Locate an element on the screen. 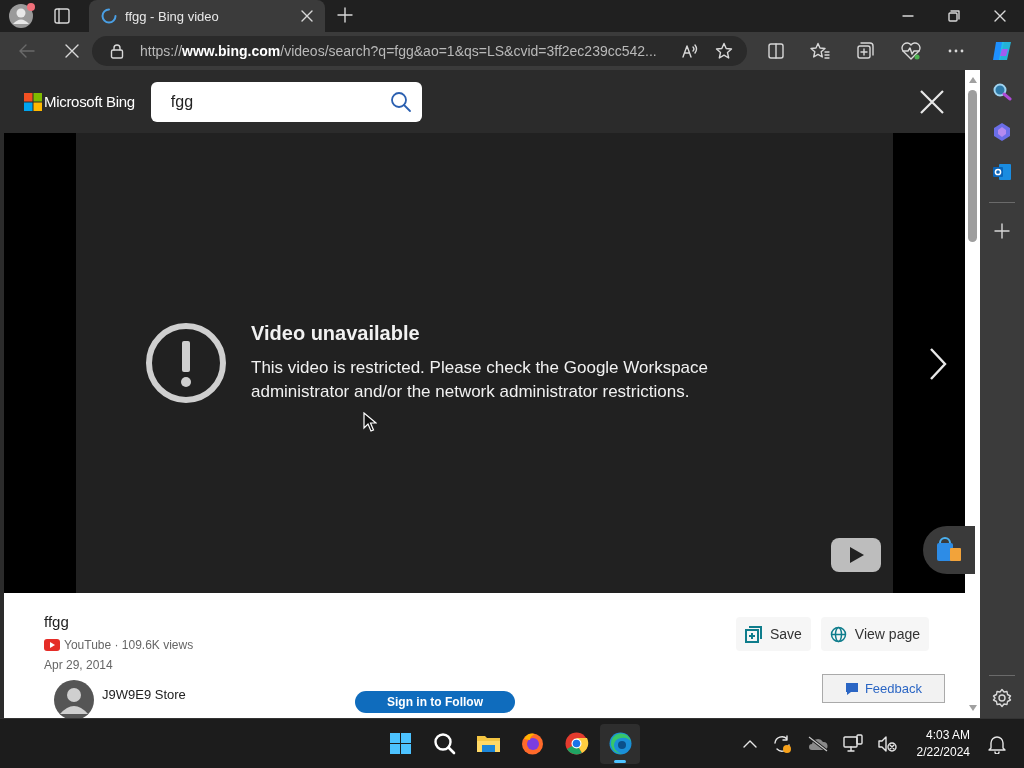 The width and height of the screenshot is (1024, 768). star-icon is located at coordinates (724, 51).